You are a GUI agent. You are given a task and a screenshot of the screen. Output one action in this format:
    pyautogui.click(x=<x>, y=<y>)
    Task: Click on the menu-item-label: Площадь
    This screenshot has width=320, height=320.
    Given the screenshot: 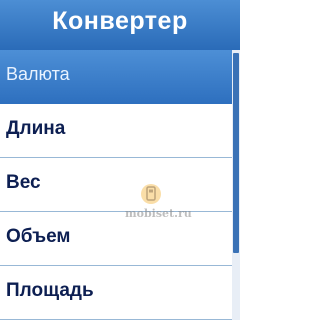 What is the action you would take?
    pyautogui.click(x=50, y=290)
    